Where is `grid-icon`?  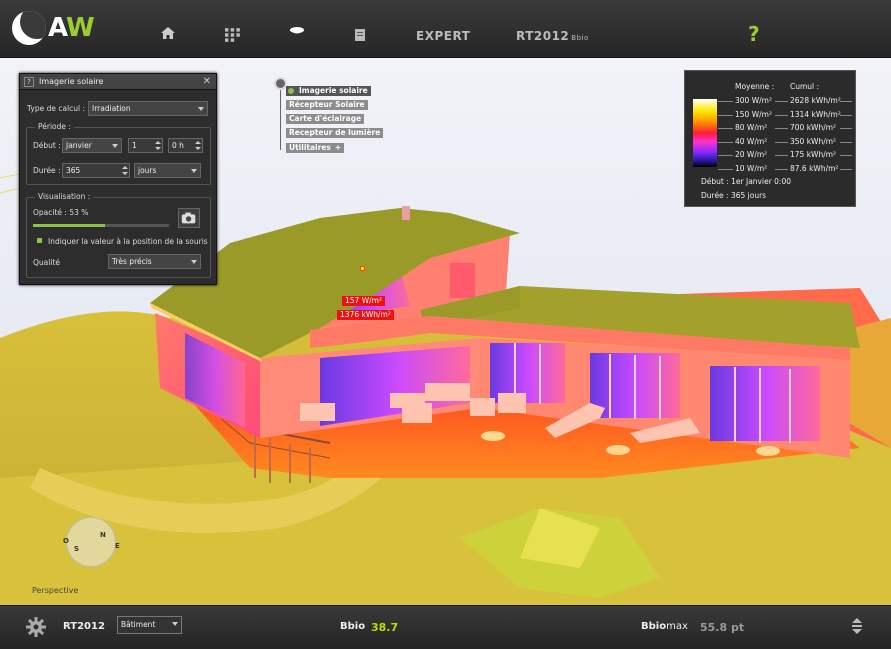
grid-icon is located at coordinates (233, 35).